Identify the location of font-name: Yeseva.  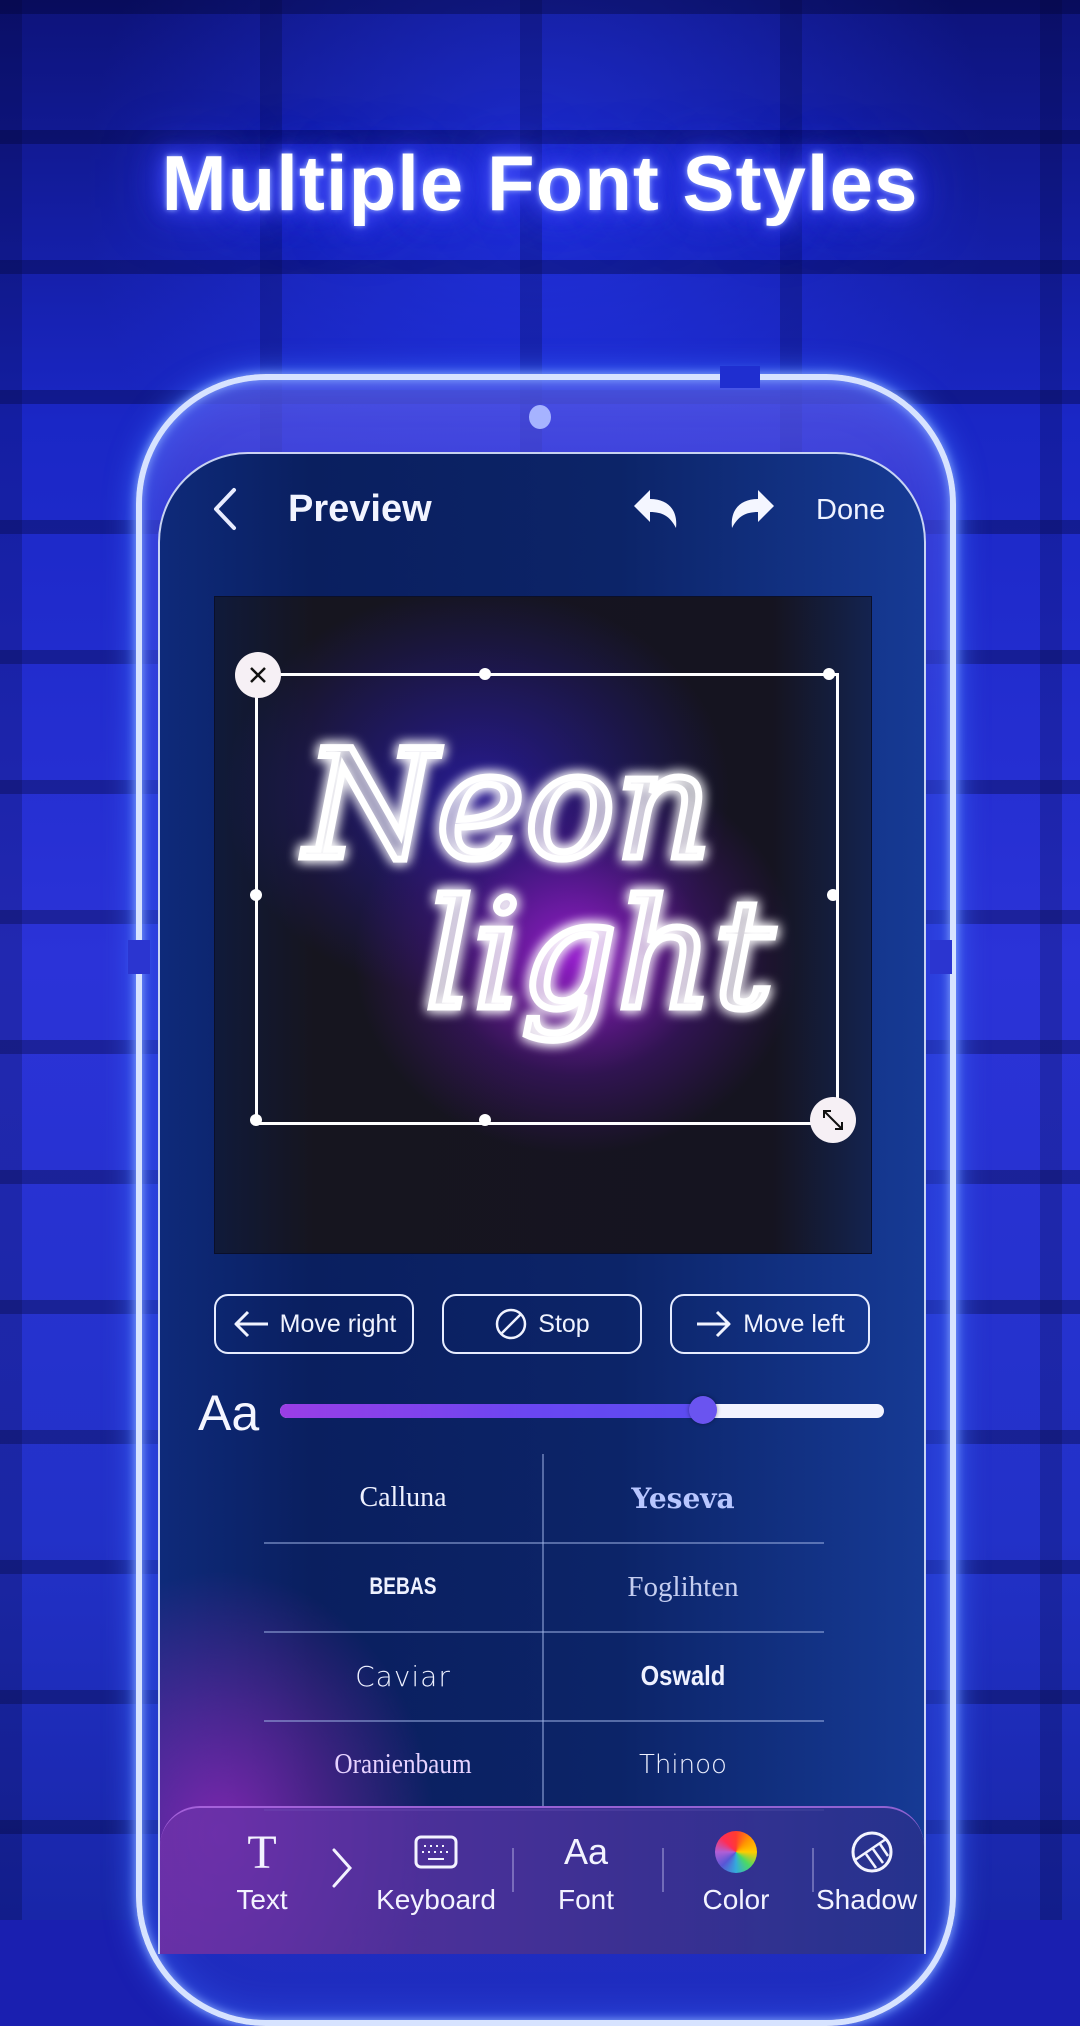
(683, 1498).